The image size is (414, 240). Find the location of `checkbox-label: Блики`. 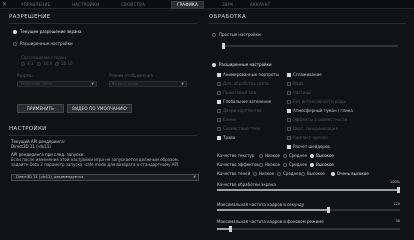

checkbox-label: Блики is located at coordinates (229, 119).